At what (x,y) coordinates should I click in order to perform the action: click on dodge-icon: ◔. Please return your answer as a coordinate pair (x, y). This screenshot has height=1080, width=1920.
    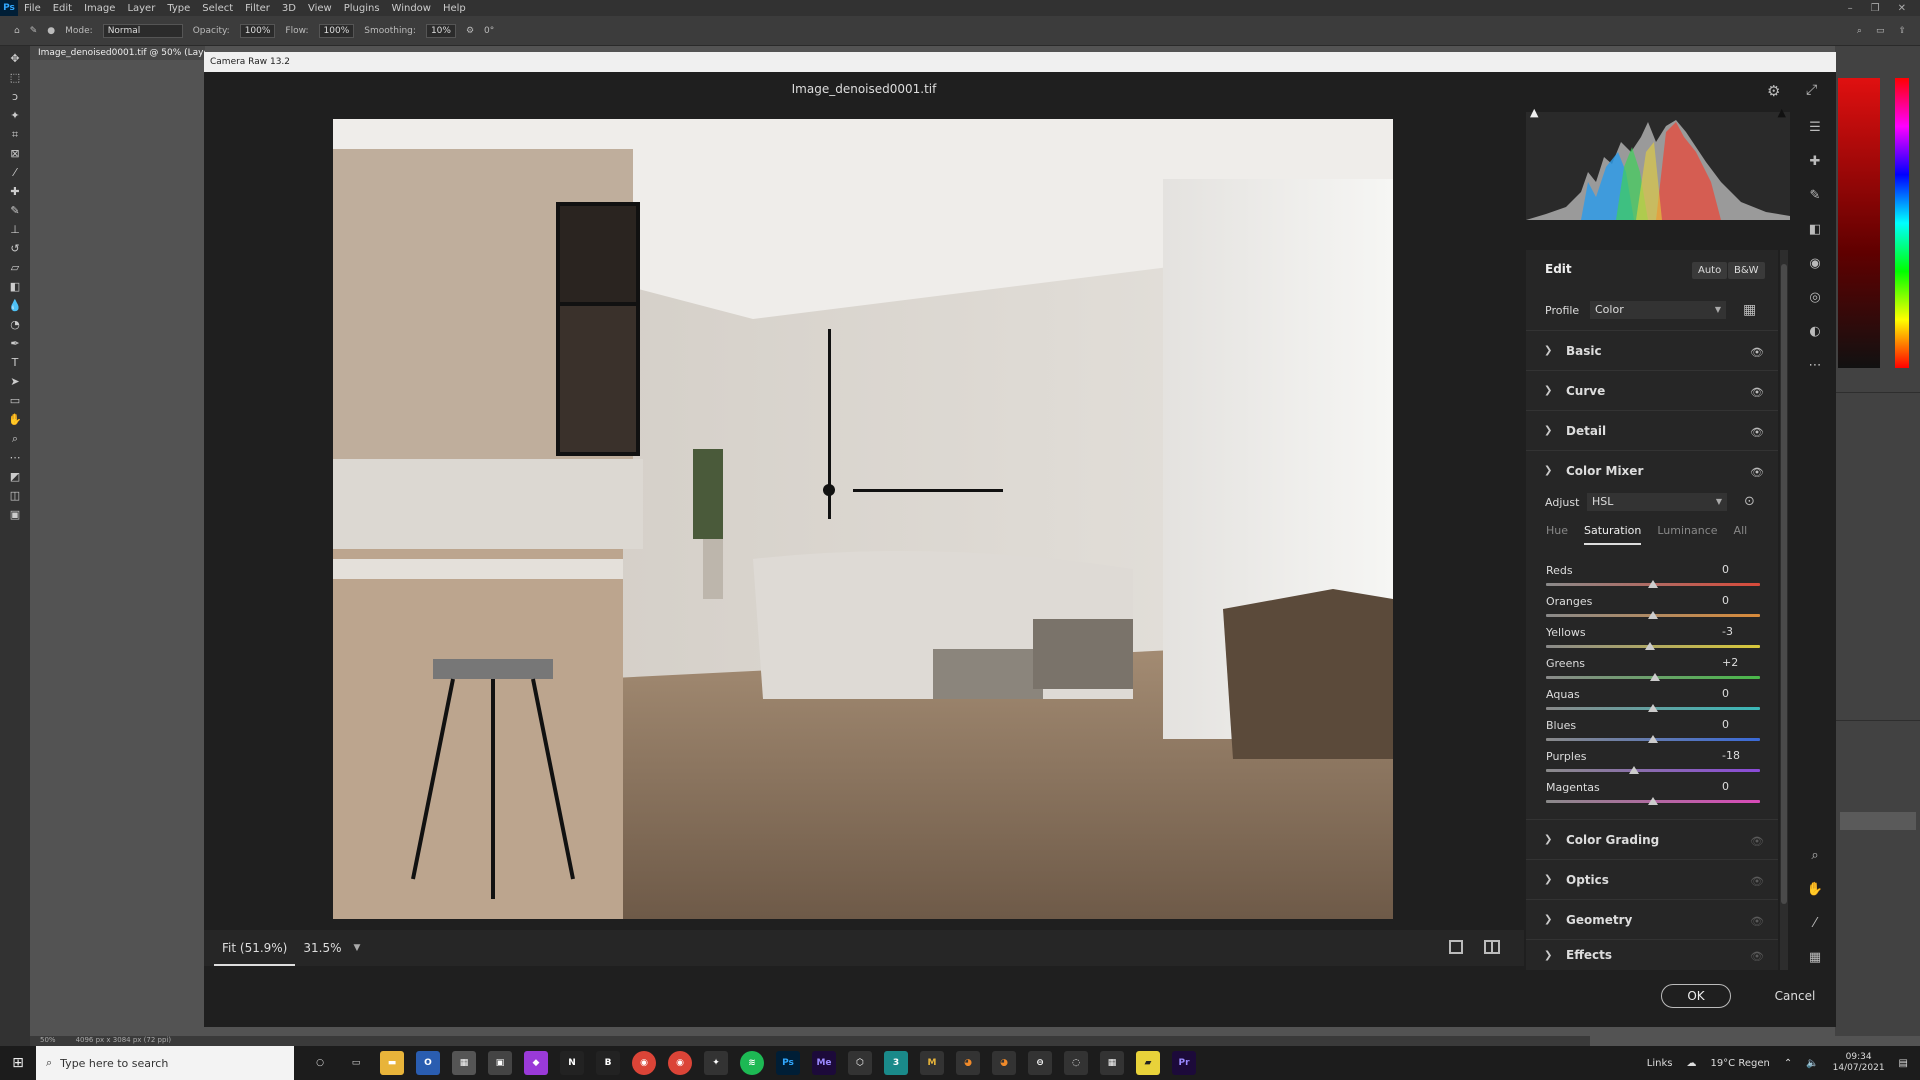
    Looking at the image, I should click on (15, 325).